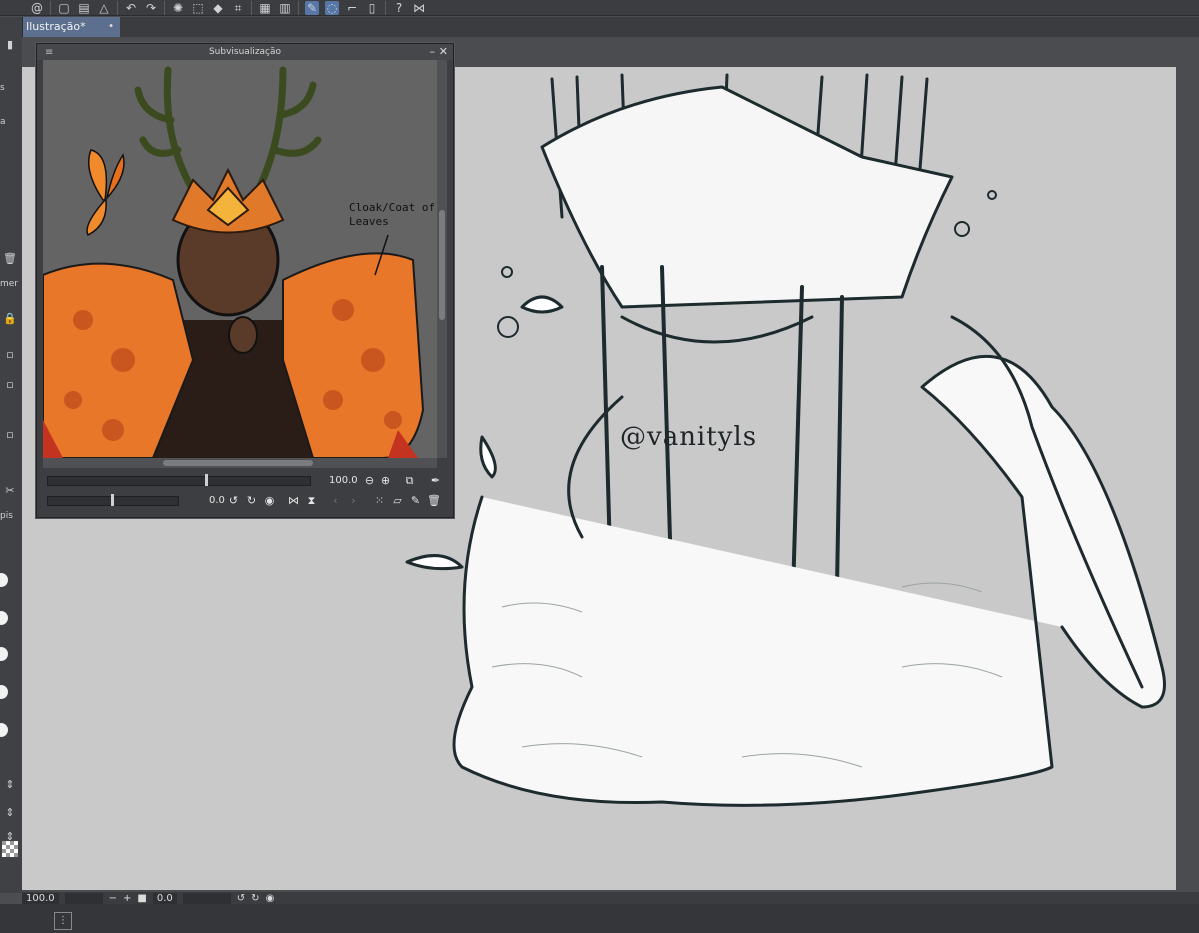 The width and height of the screenshot is (1199, 933). What do you see at coordinates (6, 516) in the screenshot?
I see `panel-label-fragment: pis` at bounding box center [6, 516].